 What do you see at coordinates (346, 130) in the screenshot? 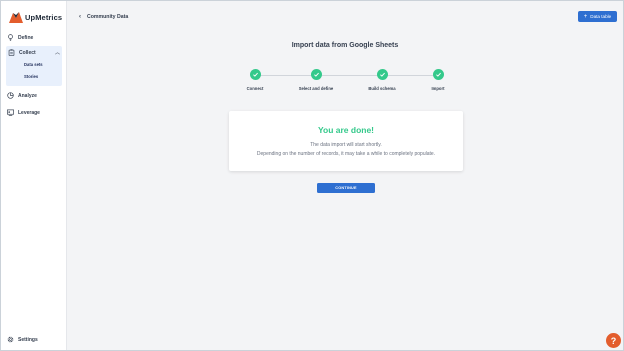
I see `completion-title: You are done!` at bounding box center [346, 130].